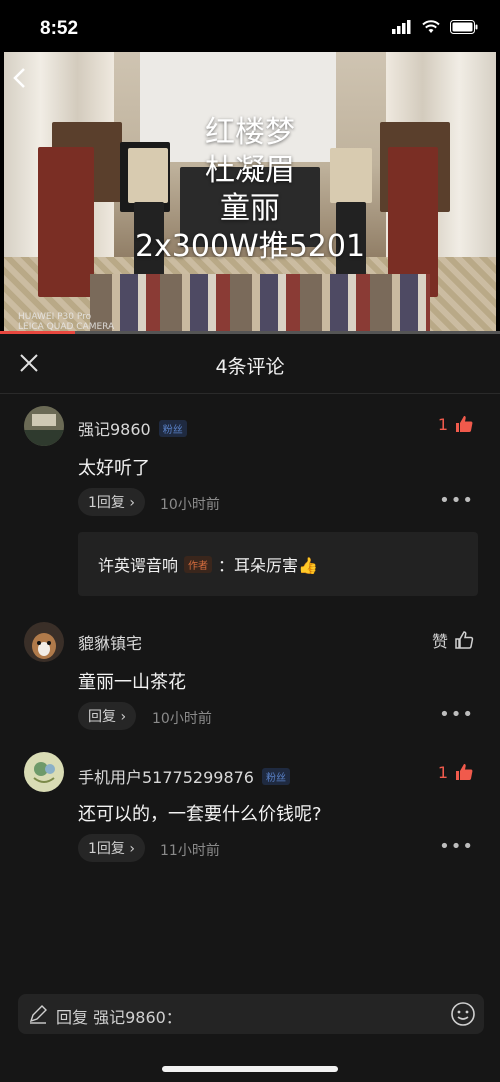  I want to click on comments-header: 4条评论, so click(250, 364).